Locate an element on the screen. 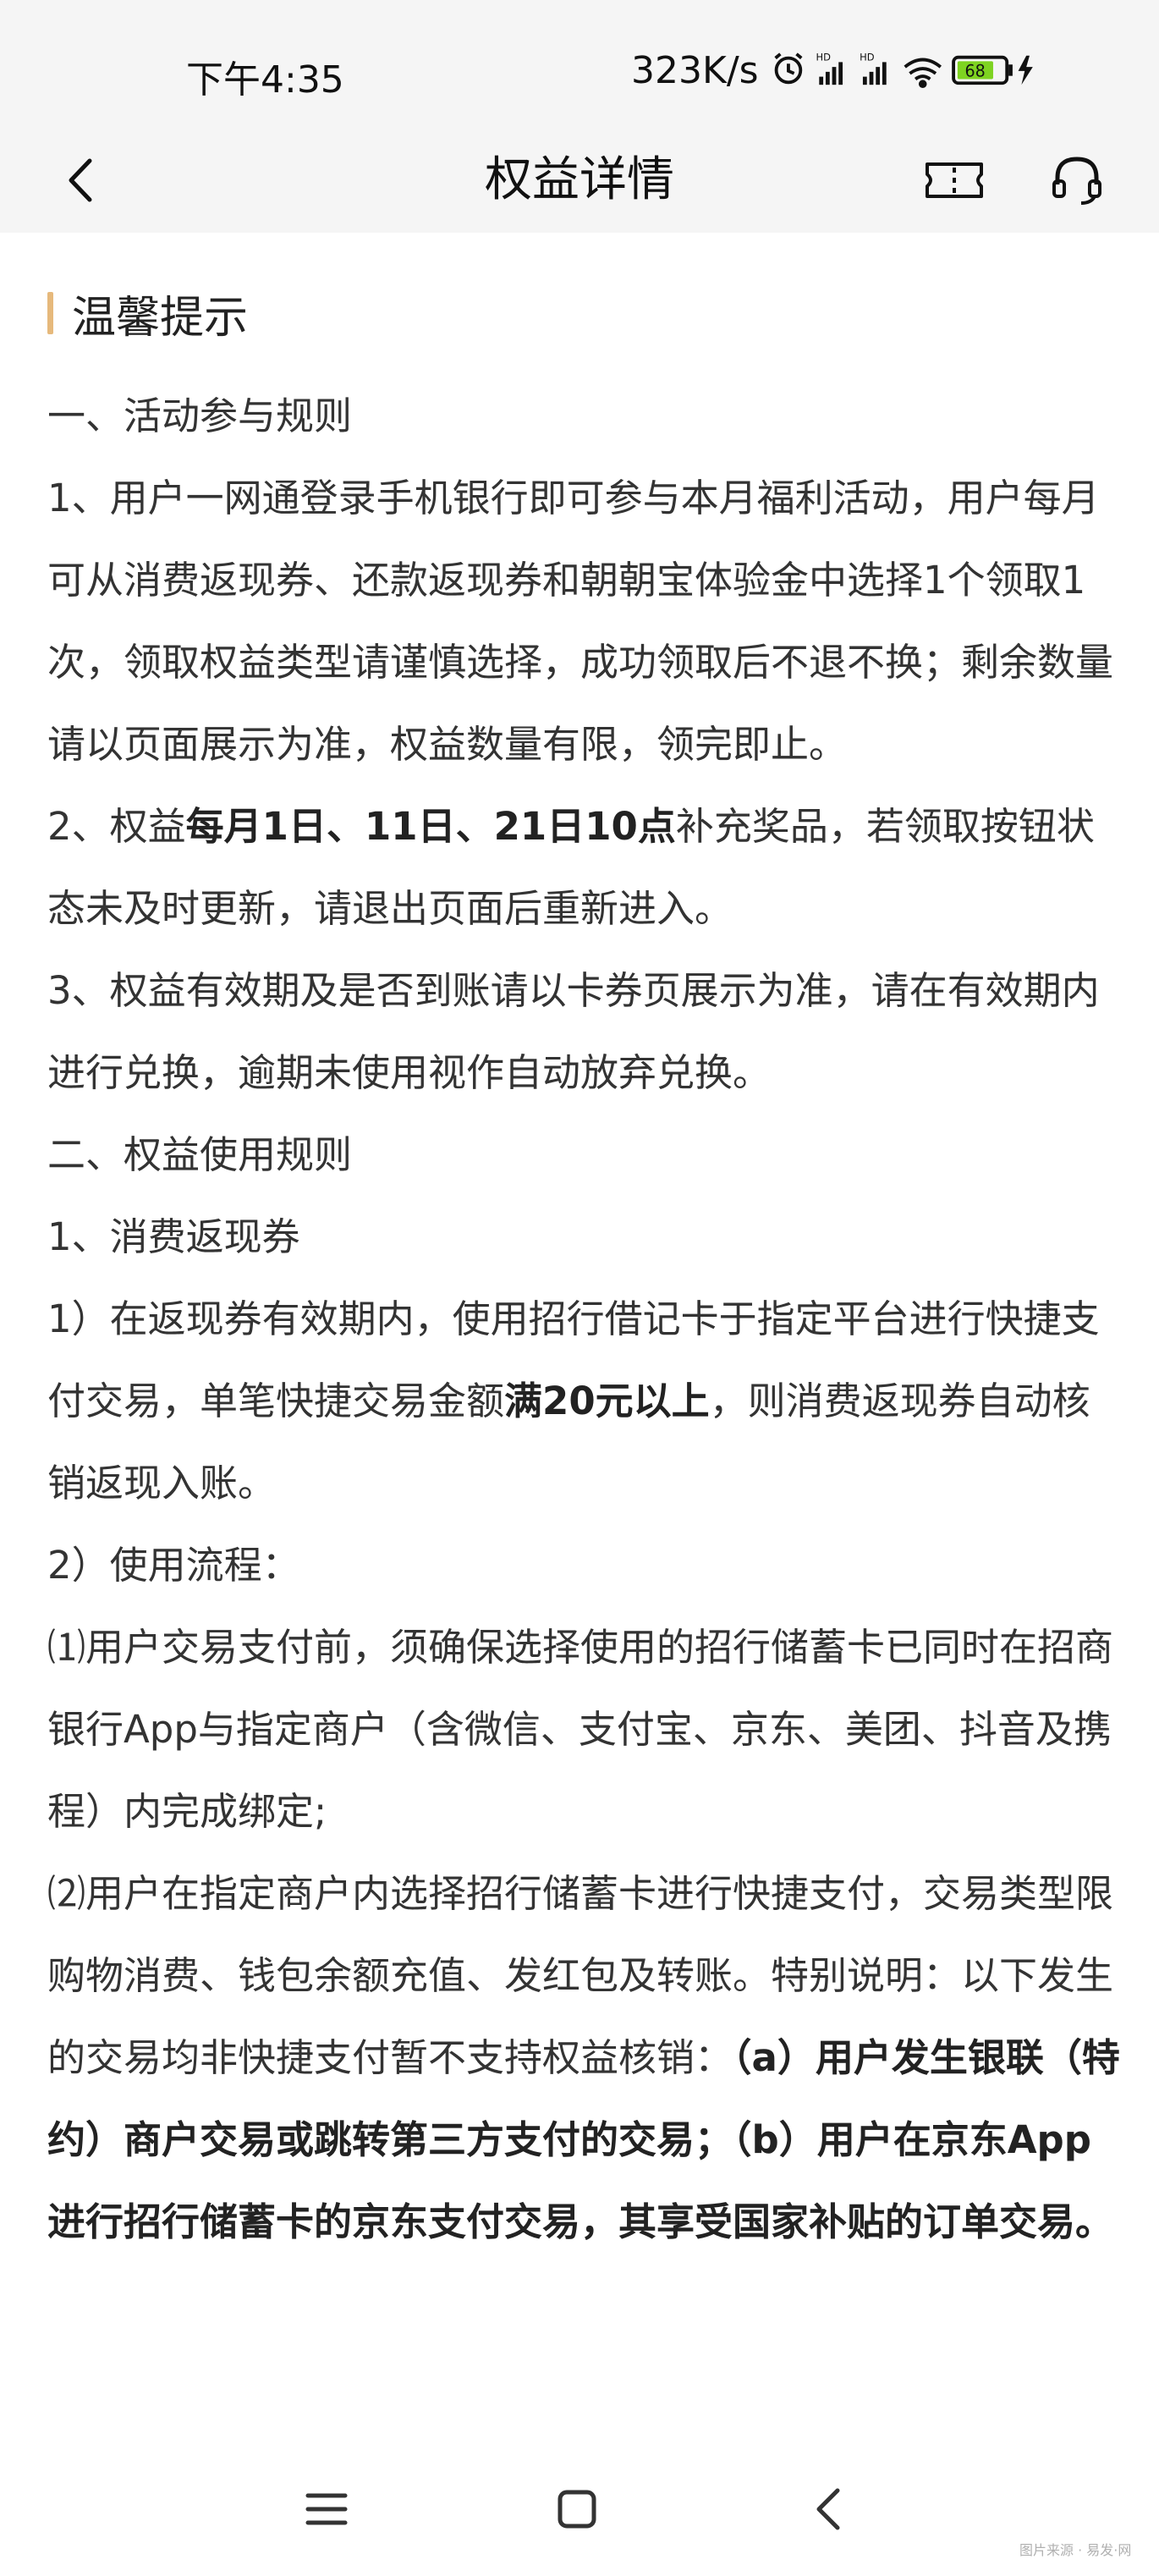  rule-subsection: 1、消费返现券 is located at coordinates (173, 1236).